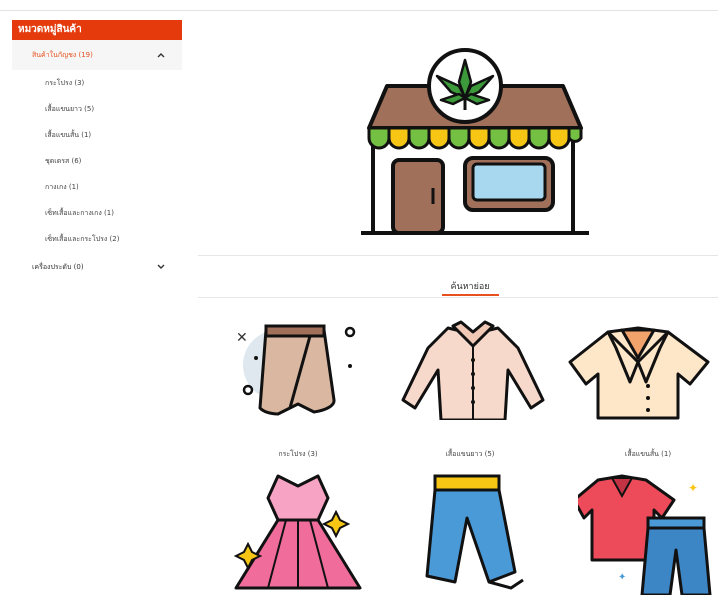 This screenshot has height=595, width=718. Describe the element at coordinates (97, 161) in the screenshot. I see `sidebar-subitem-dress: ชุดเดรส (6)` at that location.